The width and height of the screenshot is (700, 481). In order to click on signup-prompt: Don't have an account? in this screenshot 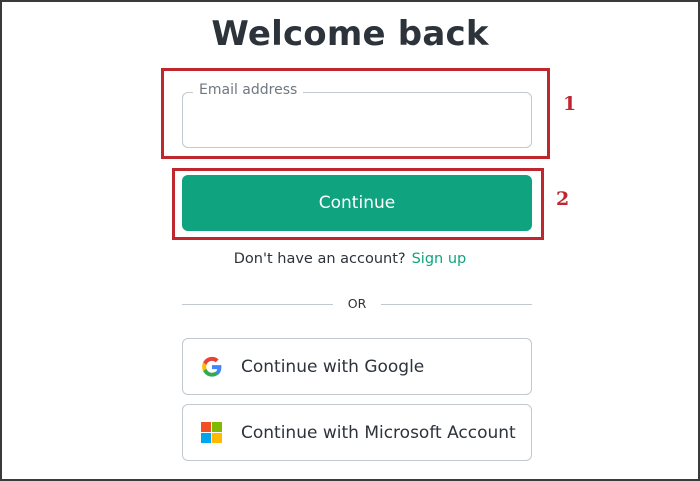, I will do `click(319, 259)`.